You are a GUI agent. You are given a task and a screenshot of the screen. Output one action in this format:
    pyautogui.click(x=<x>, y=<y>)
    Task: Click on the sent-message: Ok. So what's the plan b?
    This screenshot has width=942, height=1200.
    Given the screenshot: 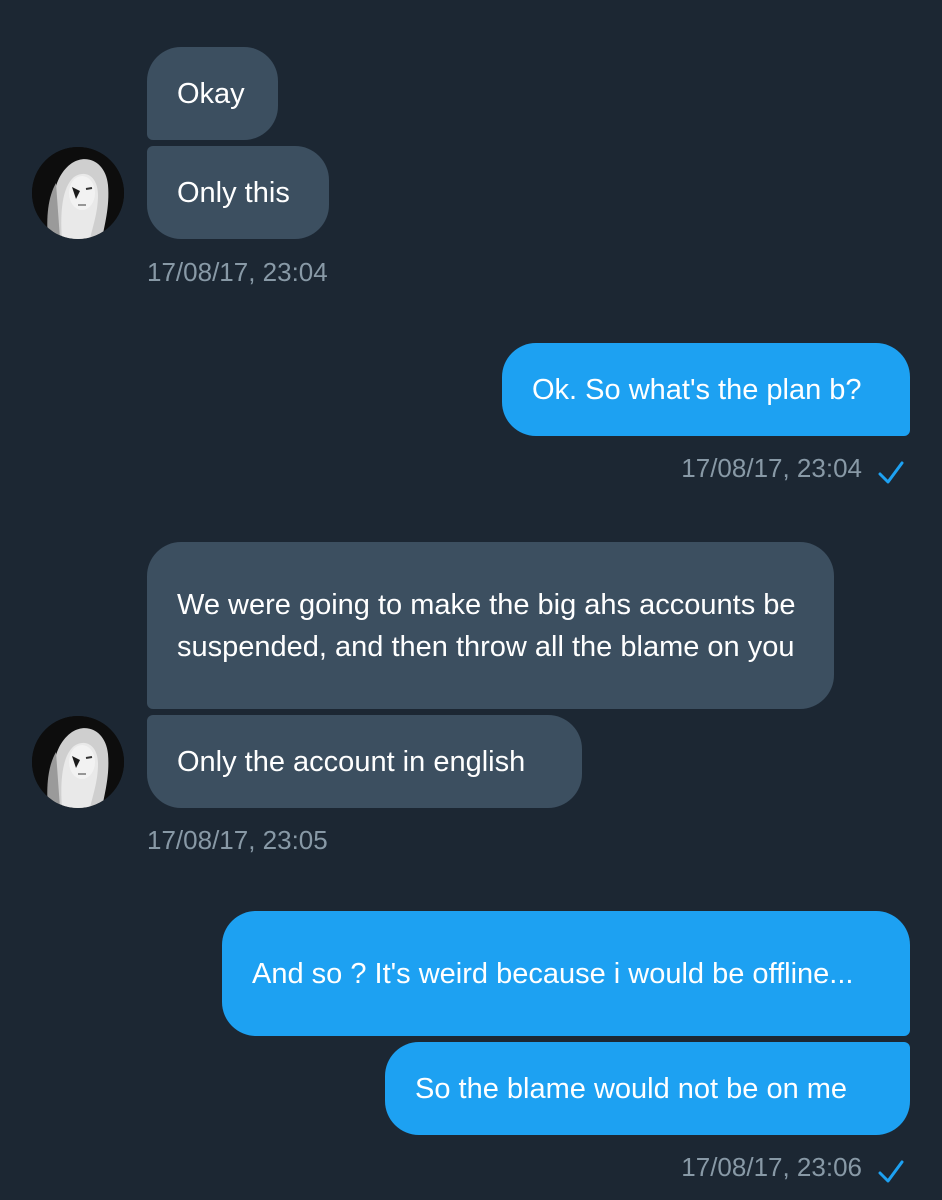 What is the action you would take?
    pyautogui.click(x=706, y=389)
    